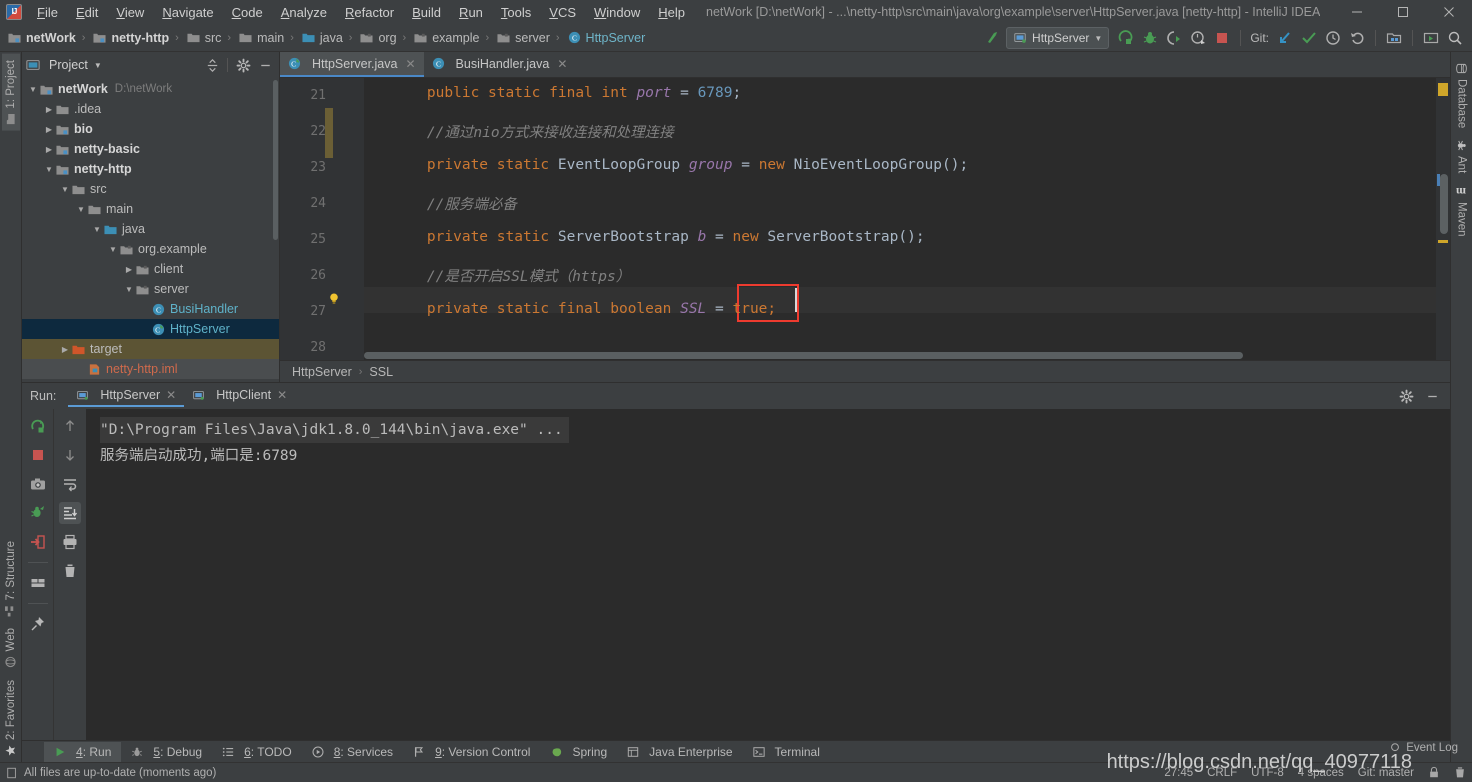  I want to click on editor-tab-busihandler-java: C BusiHandler.java ✕, so click(500, 64).